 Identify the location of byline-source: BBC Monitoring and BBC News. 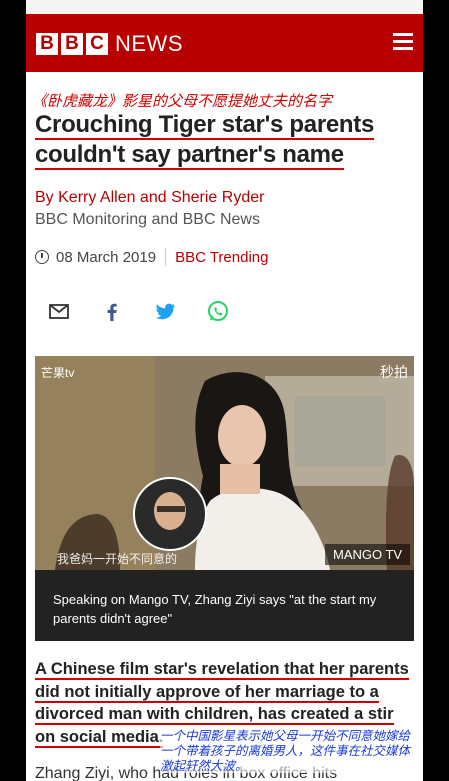
(147, 219).